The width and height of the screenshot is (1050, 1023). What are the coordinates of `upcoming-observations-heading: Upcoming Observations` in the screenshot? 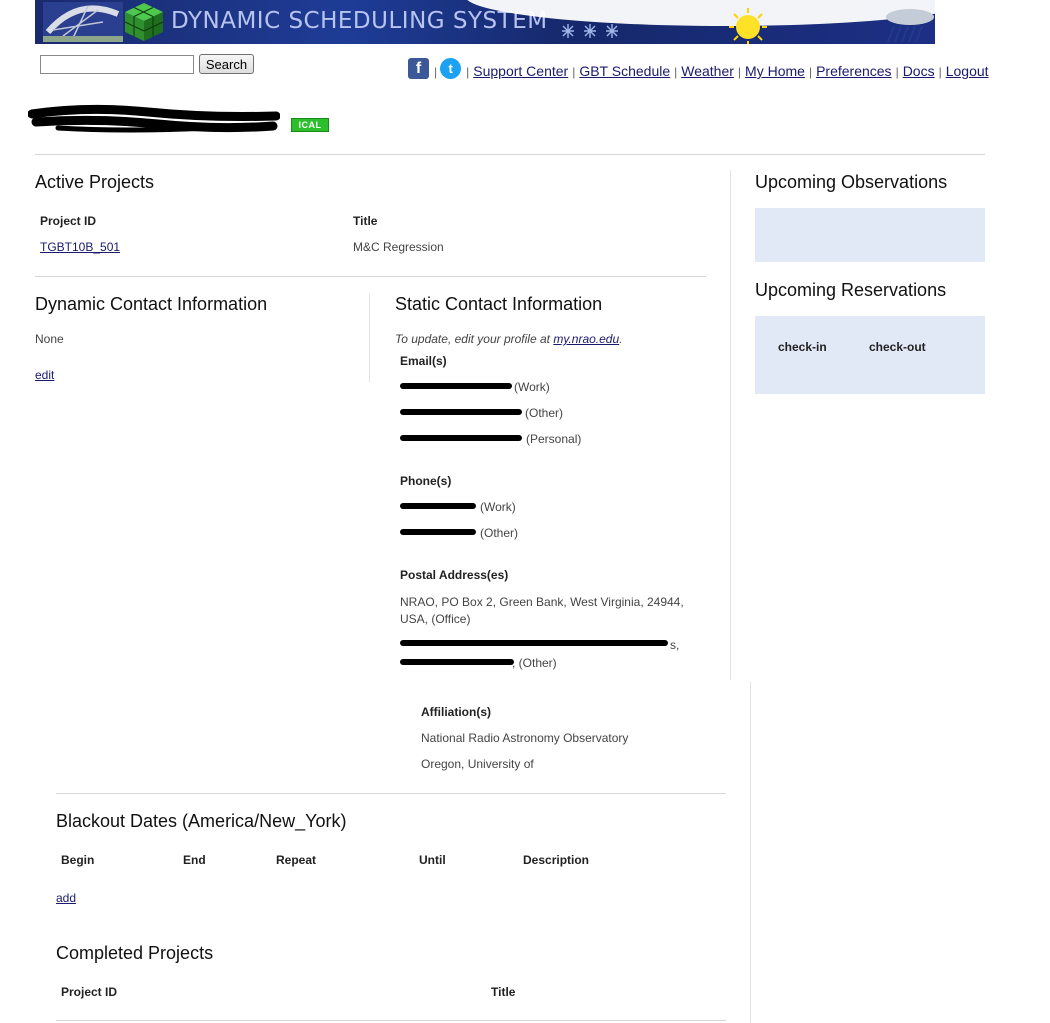 It's located at (851, 182).